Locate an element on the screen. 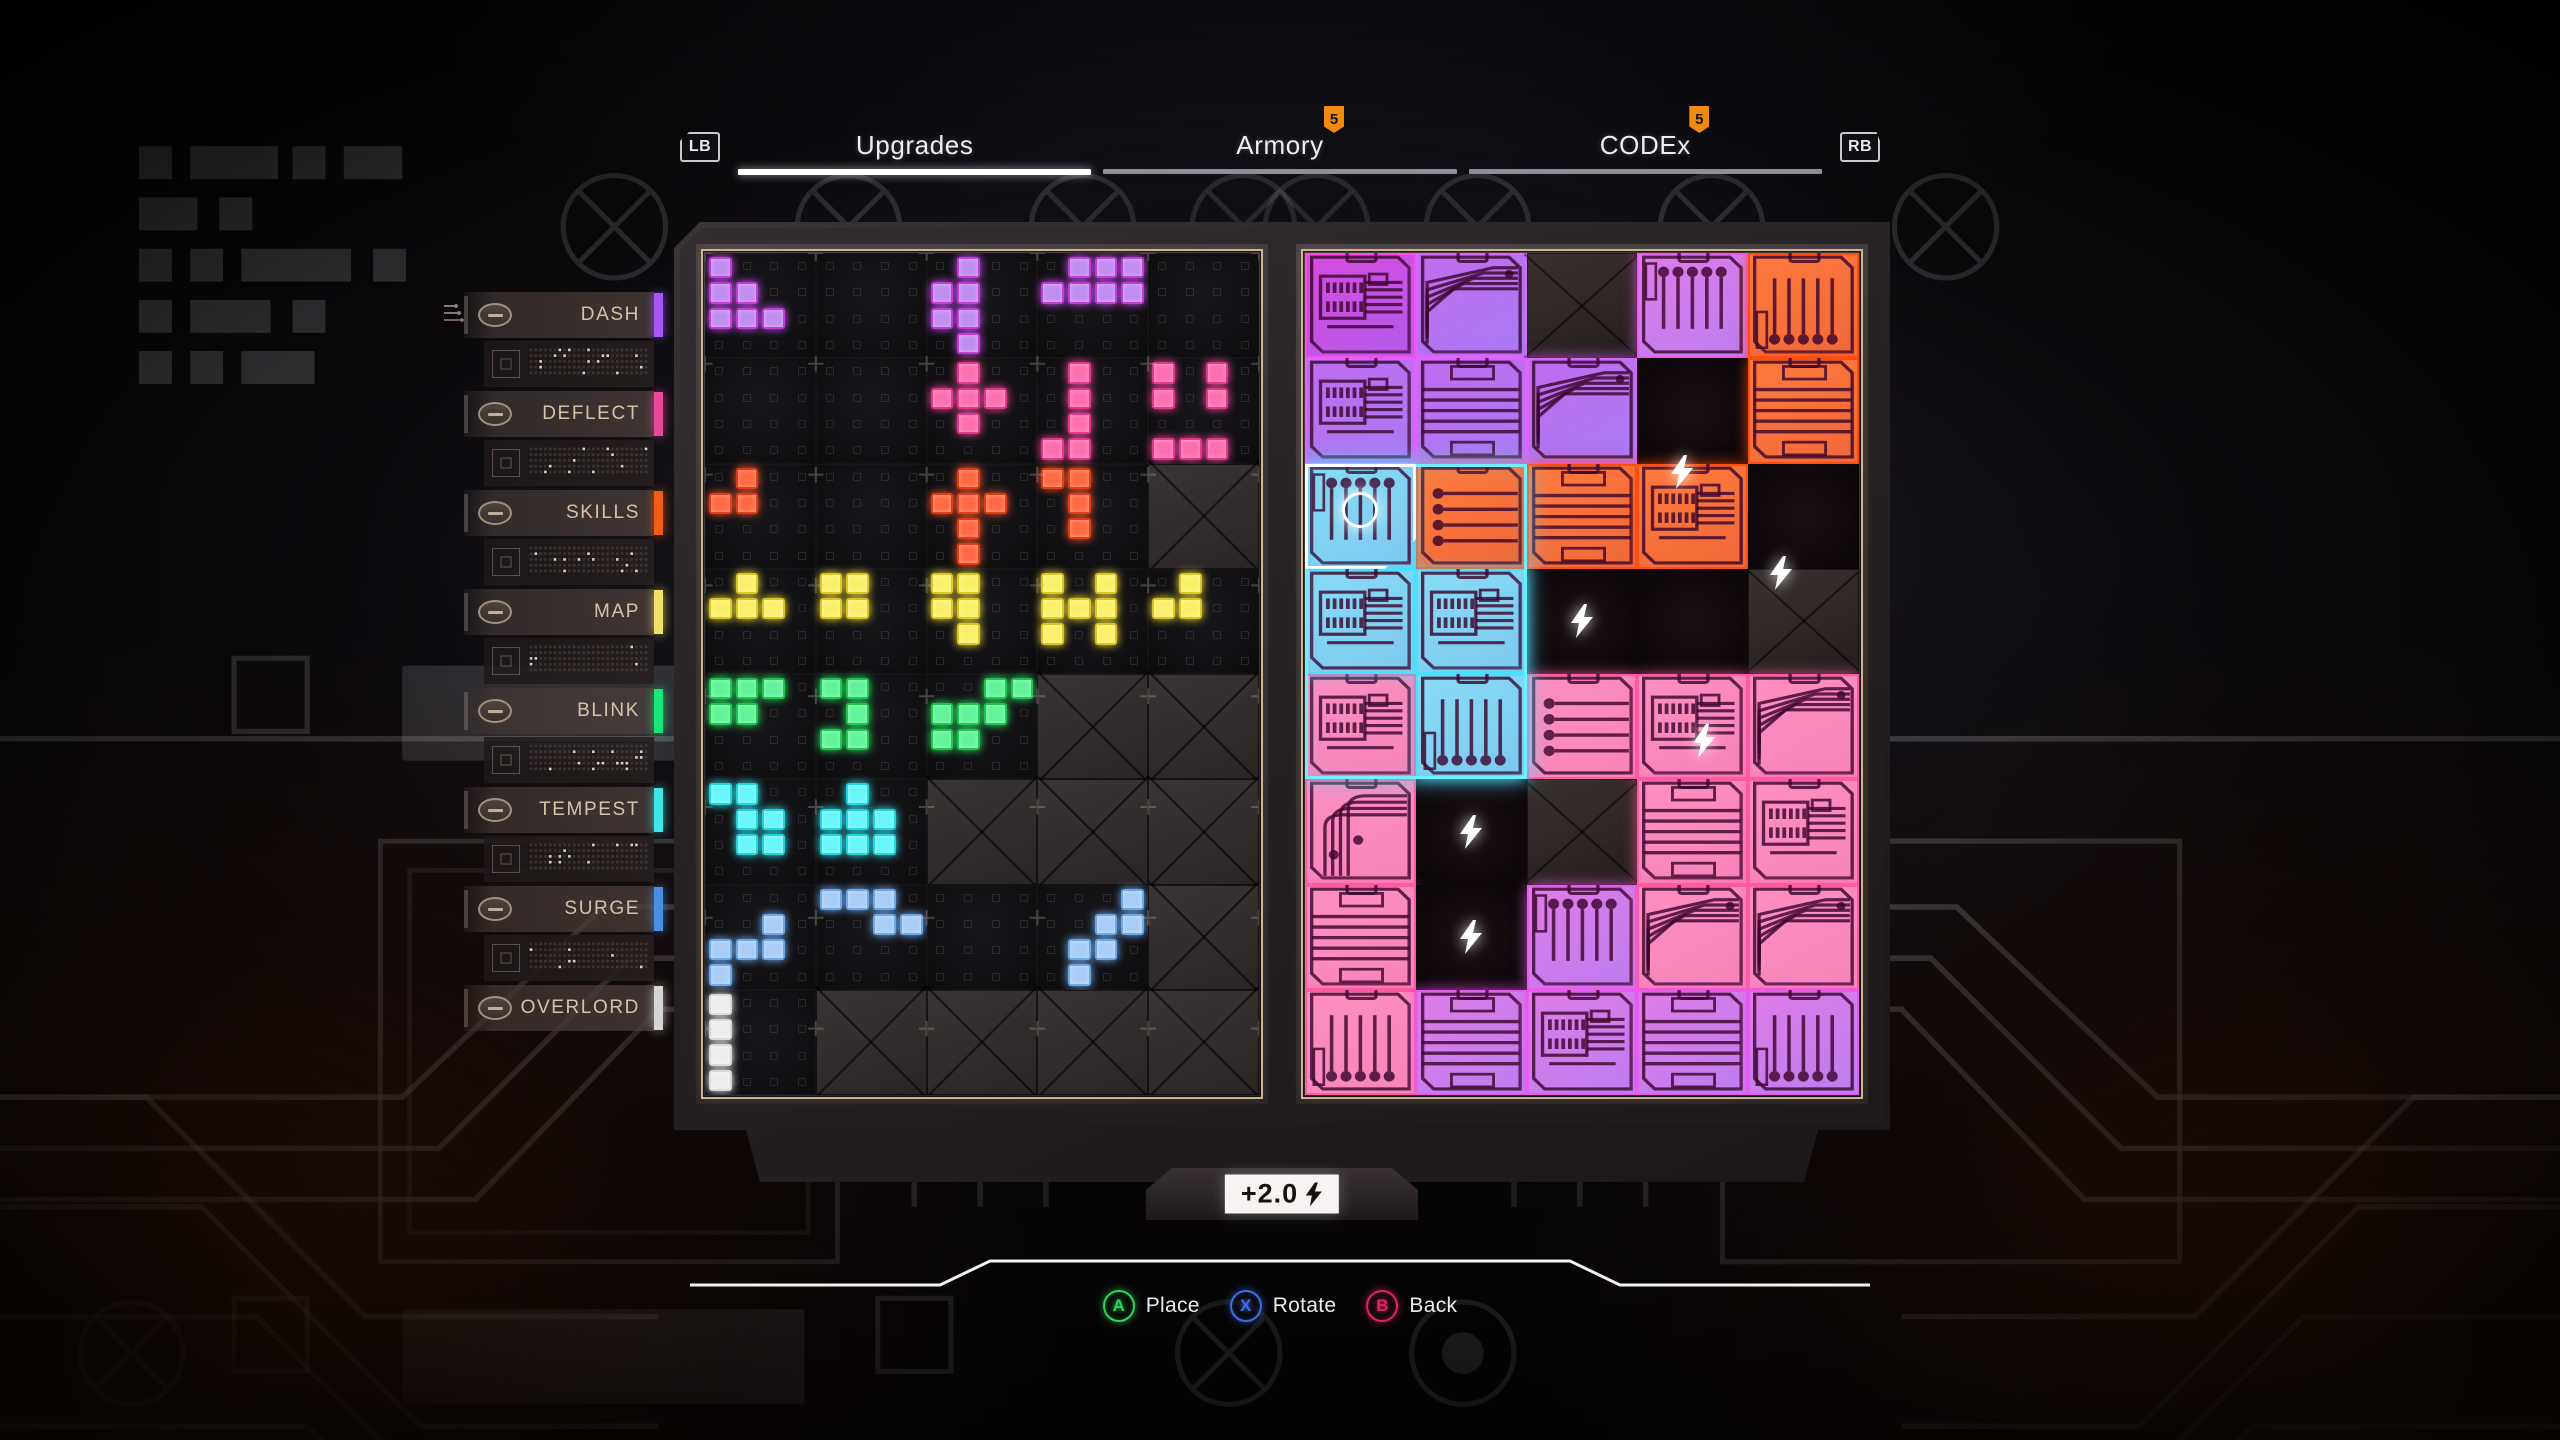  slot-dot is located at coordinates (857, 529).